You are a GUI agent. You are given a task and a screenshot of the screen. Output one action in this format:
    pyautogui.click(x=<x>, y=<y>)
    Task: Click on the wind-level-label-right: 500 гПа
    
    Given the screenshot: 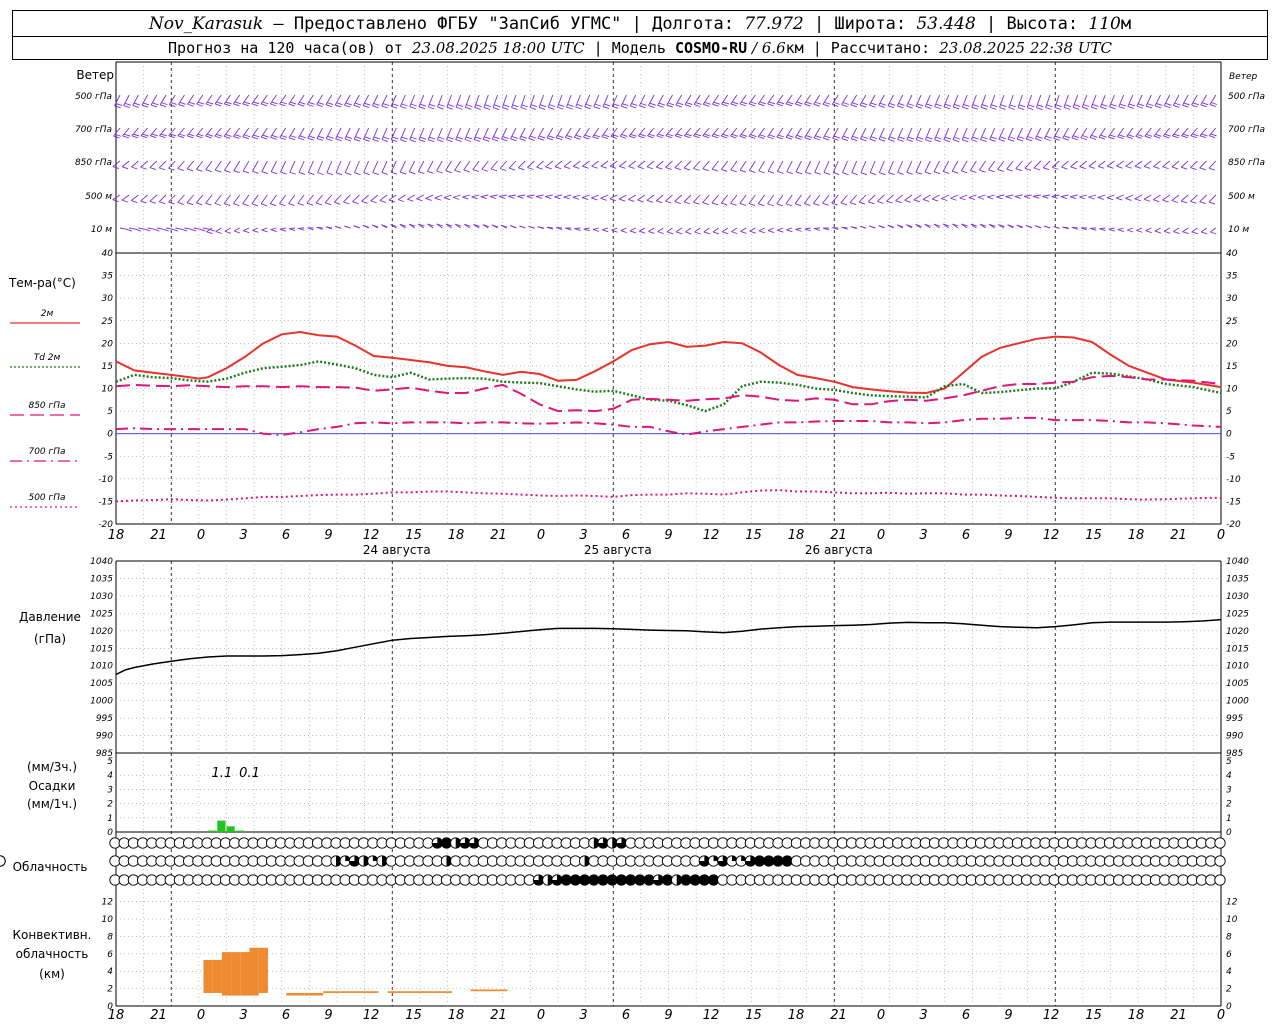 What is the action you would take?
    pyautogui.click(x=1246, y=97)
    